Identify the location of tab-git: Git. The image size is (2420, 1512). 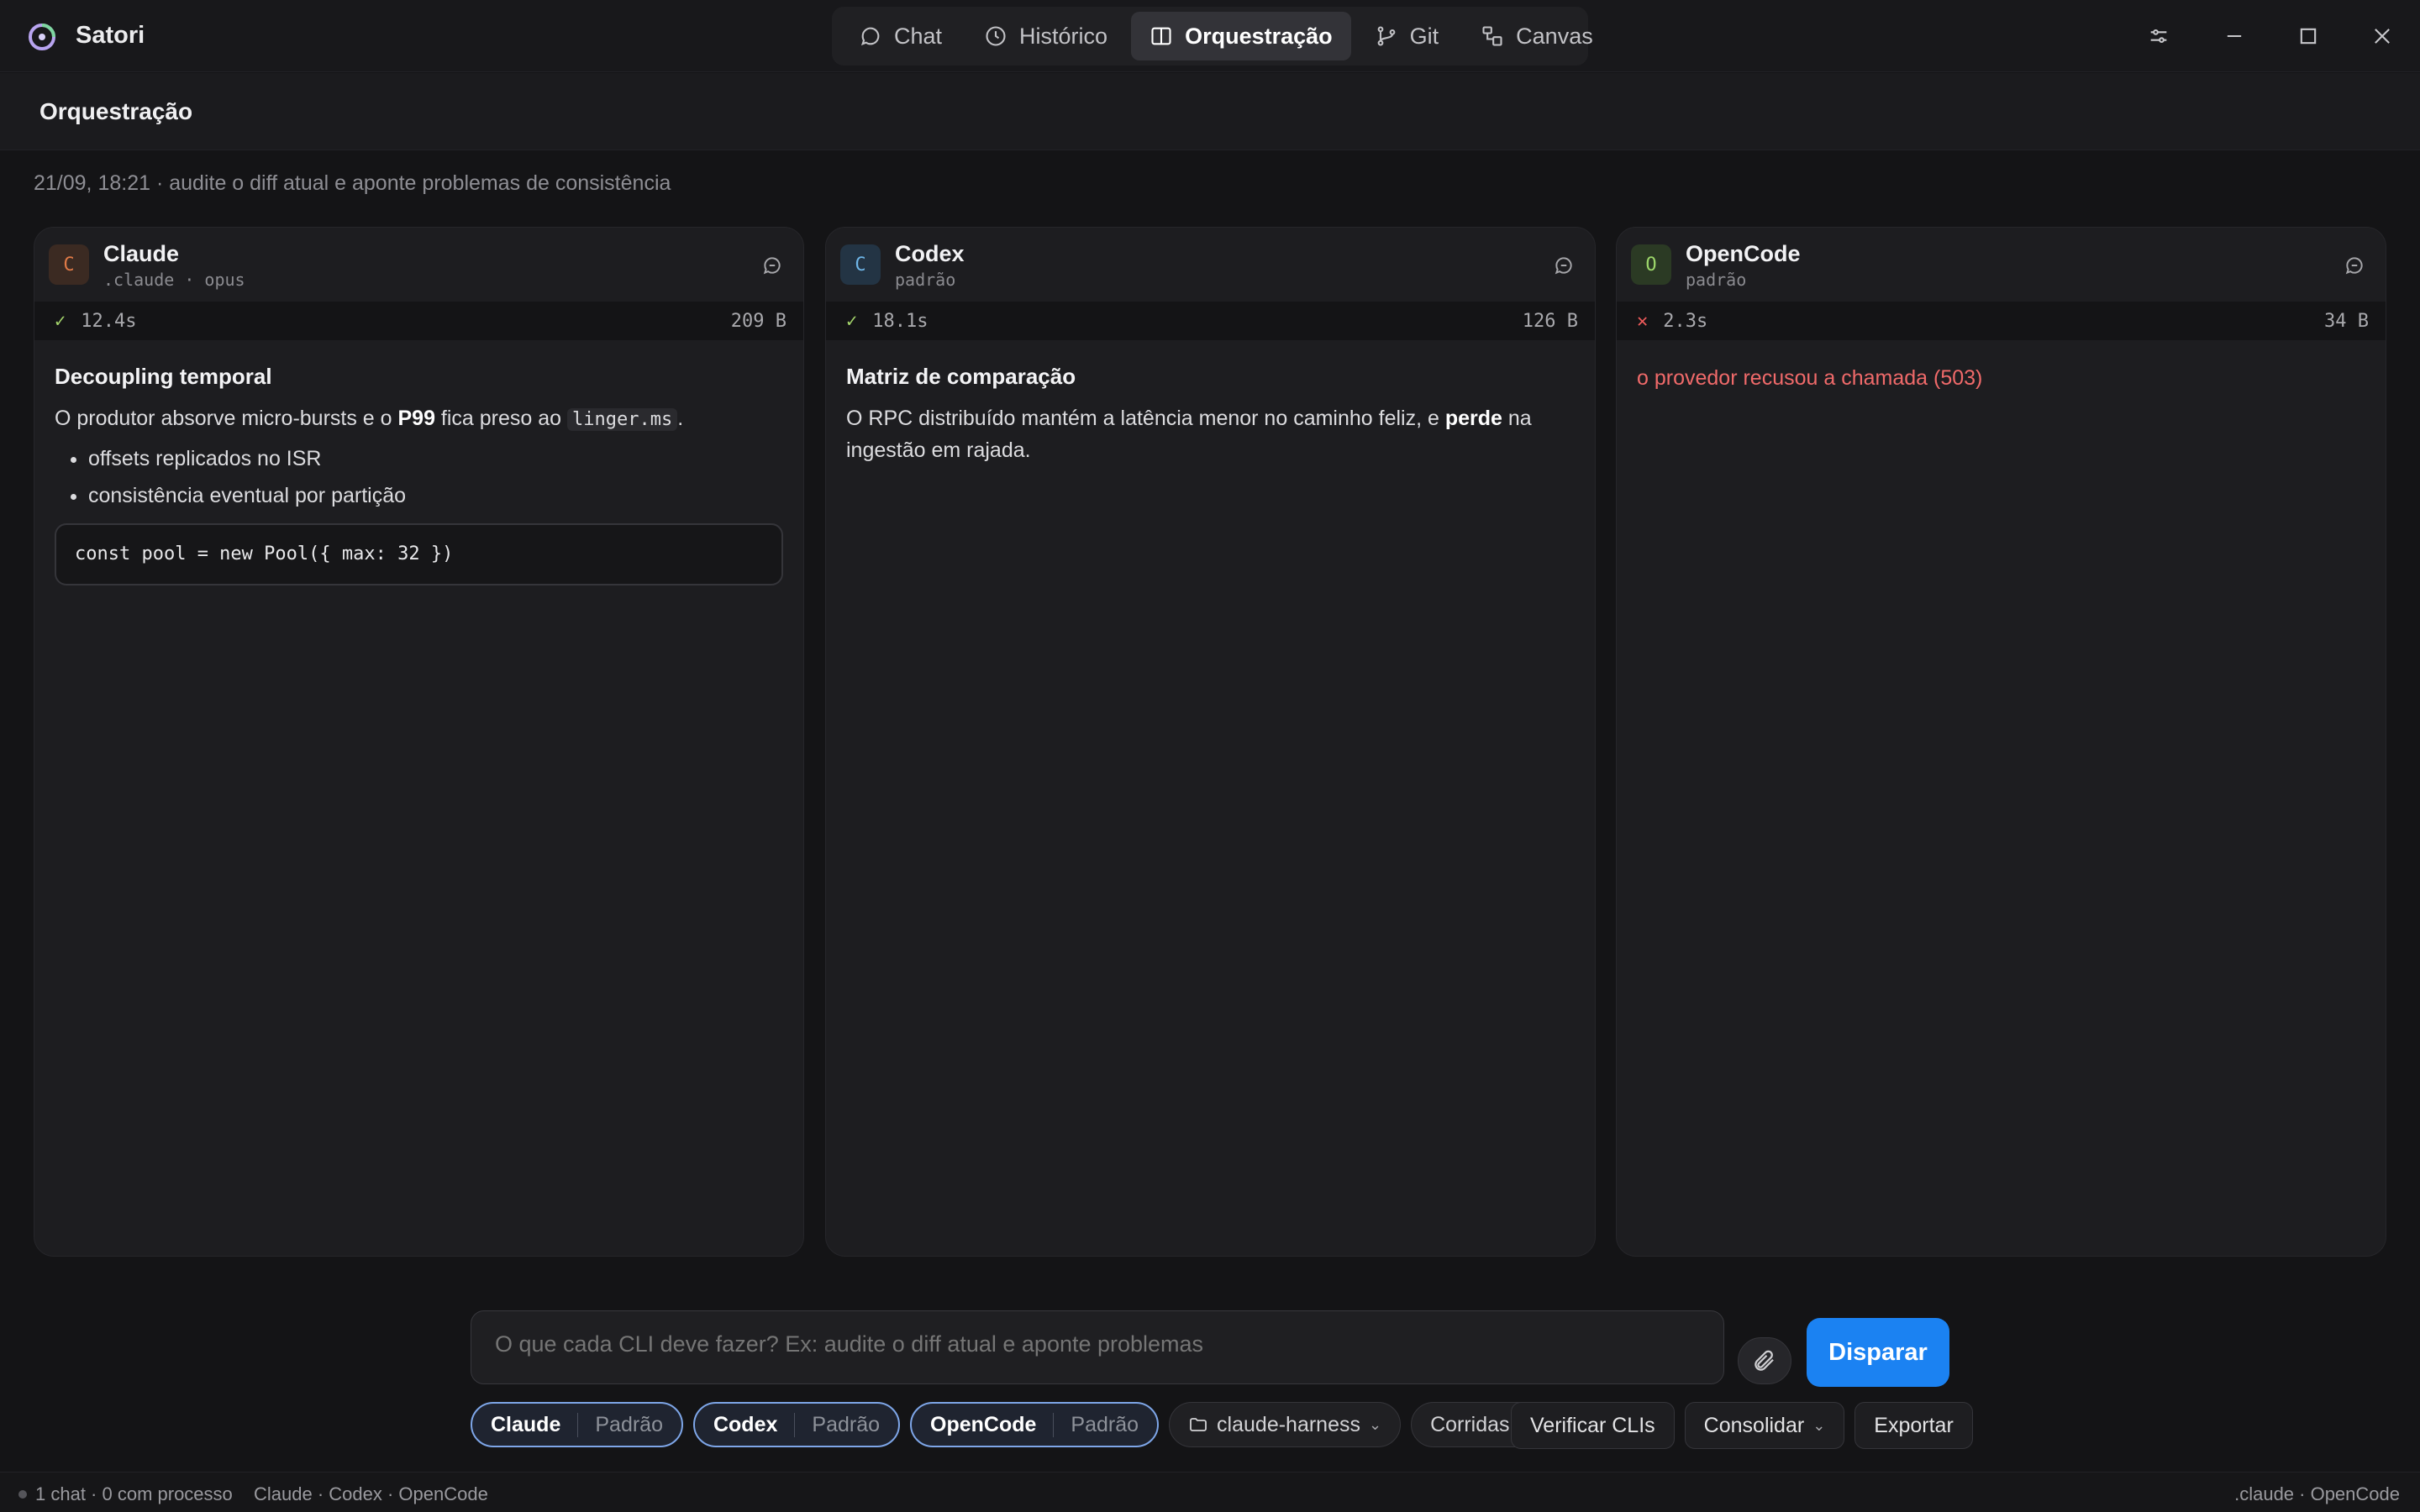
(1407, 36).